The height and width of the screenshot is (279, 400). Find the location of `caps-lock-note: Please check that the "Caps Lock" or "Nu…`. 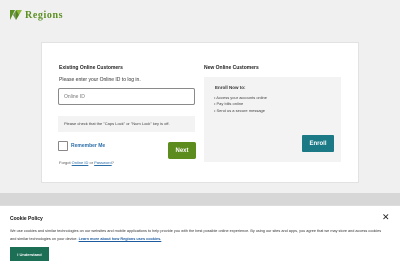

caps-lock-note: Please check that the "Caps Lock" or "Nu… is located at coordinates (126, 124).